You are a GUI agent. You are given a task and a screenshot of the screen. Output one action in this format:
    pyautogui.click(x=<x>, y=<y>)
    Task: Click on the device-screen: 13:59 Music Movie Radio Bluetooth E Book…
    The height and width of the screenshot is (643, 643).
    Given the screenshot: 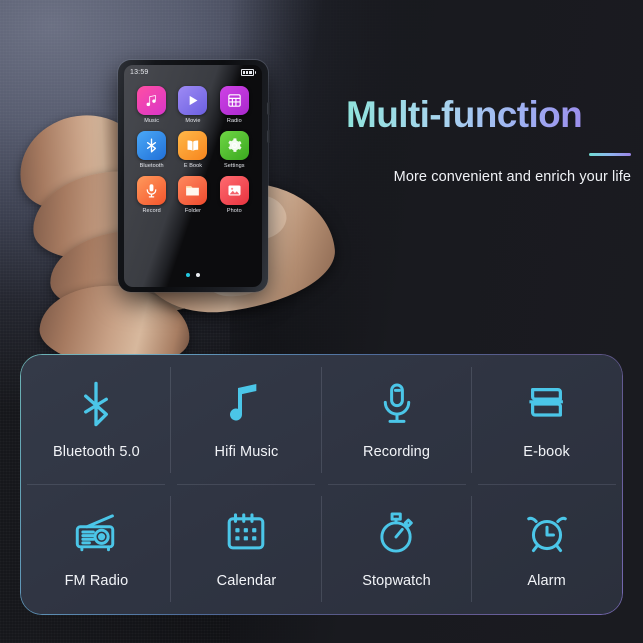 What is the action you would take?
    pyautogui.click(x=193, y=176)
    